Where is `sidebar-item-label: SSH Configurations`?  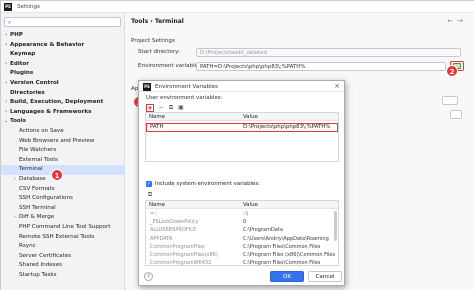 sidebar-item-label: SSH Configurations is located at coordinates (46, 198).